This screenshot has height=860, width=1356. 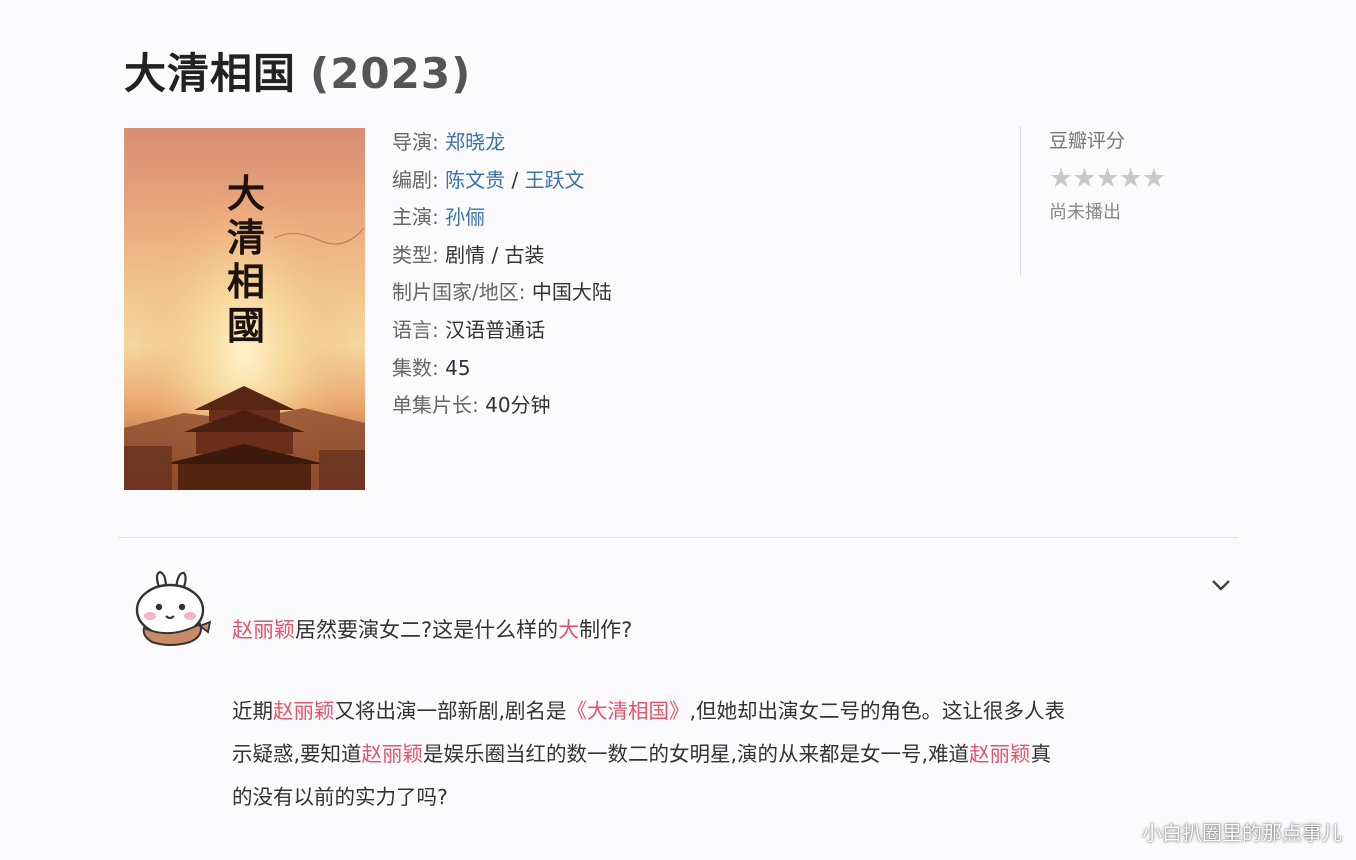 I want to click on poster-title-char: 相, so click(x=245, y=281).